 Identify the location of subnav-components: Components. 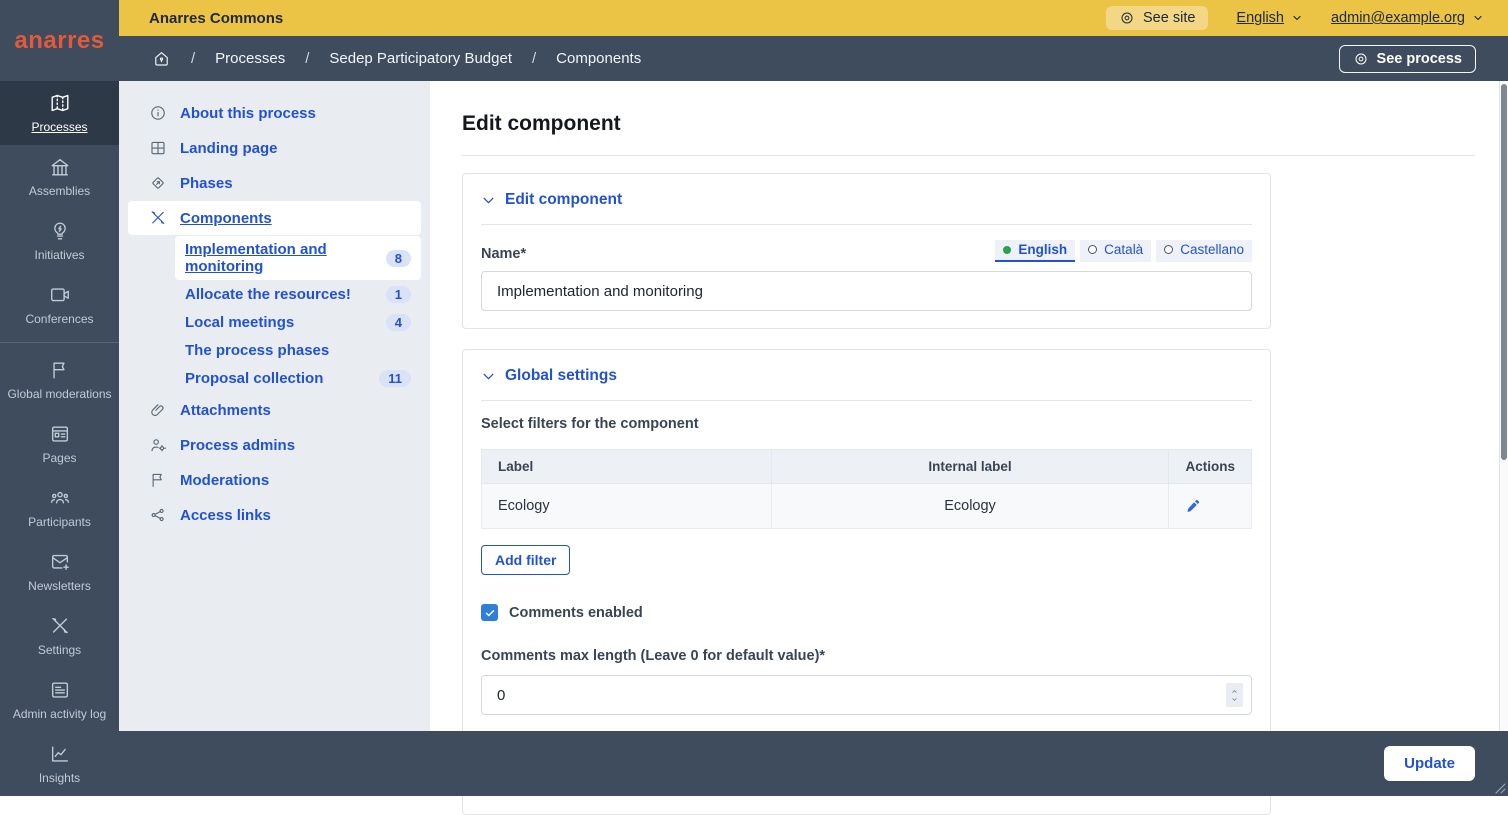
(274, 218).